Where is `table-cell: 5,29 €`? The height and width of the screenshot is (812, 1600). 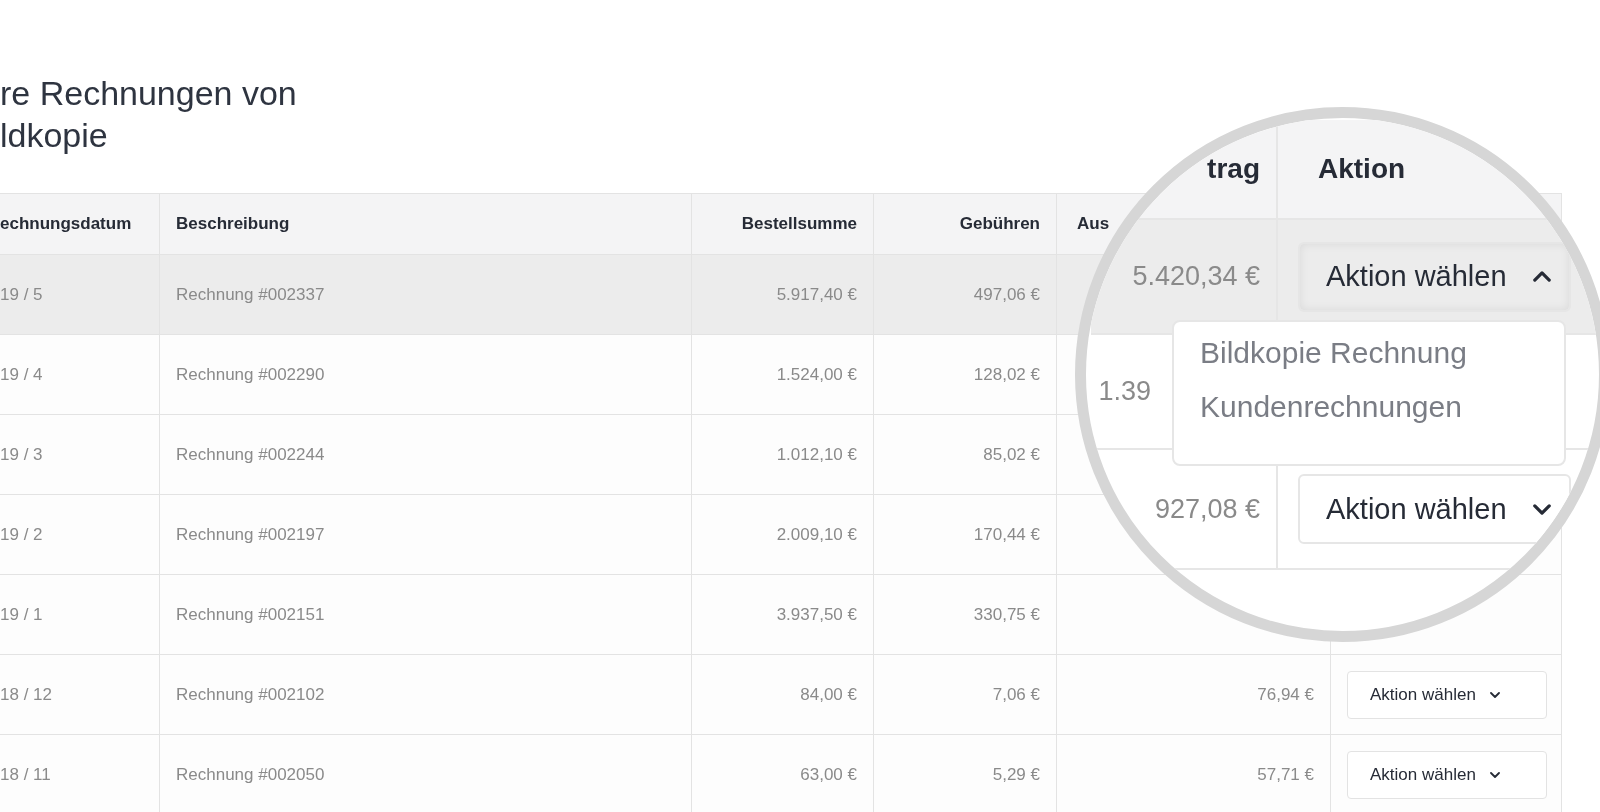 table-cell: 5,29 € is located at coordinates (965, 773).